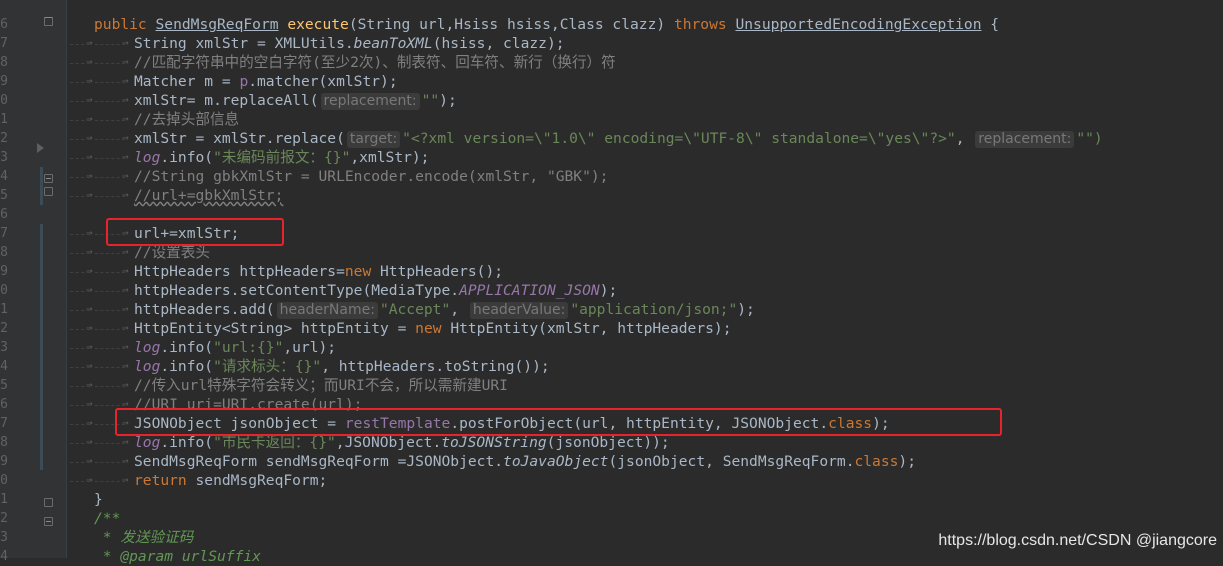  I want to click on parameter-hint: target:, so click(373, 139).